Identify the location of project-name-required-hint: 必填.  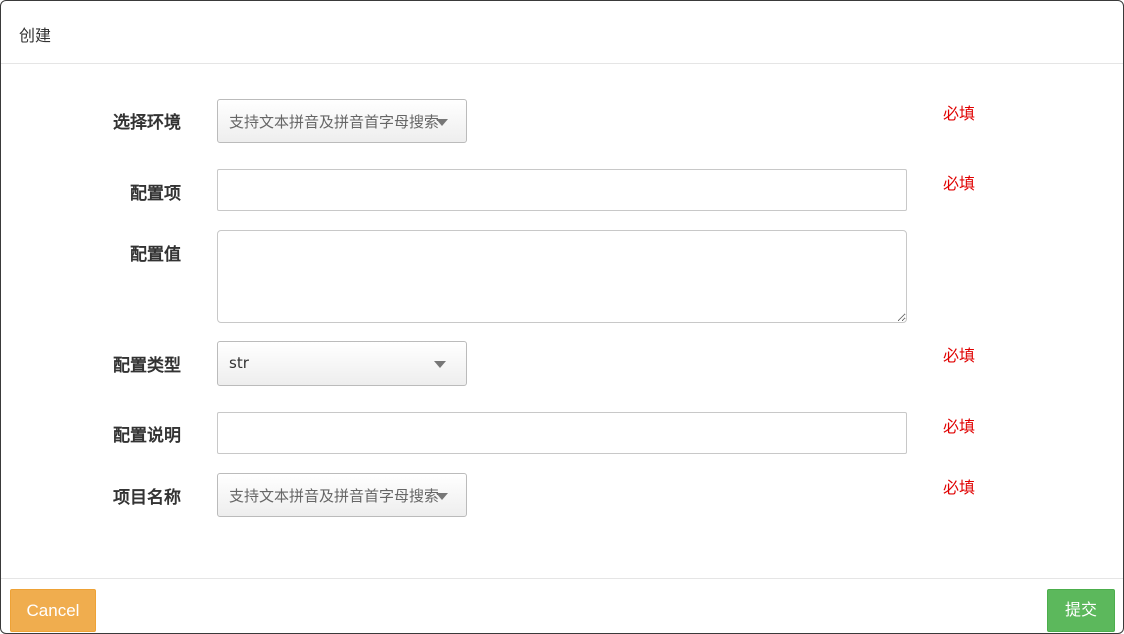
(959, 487).